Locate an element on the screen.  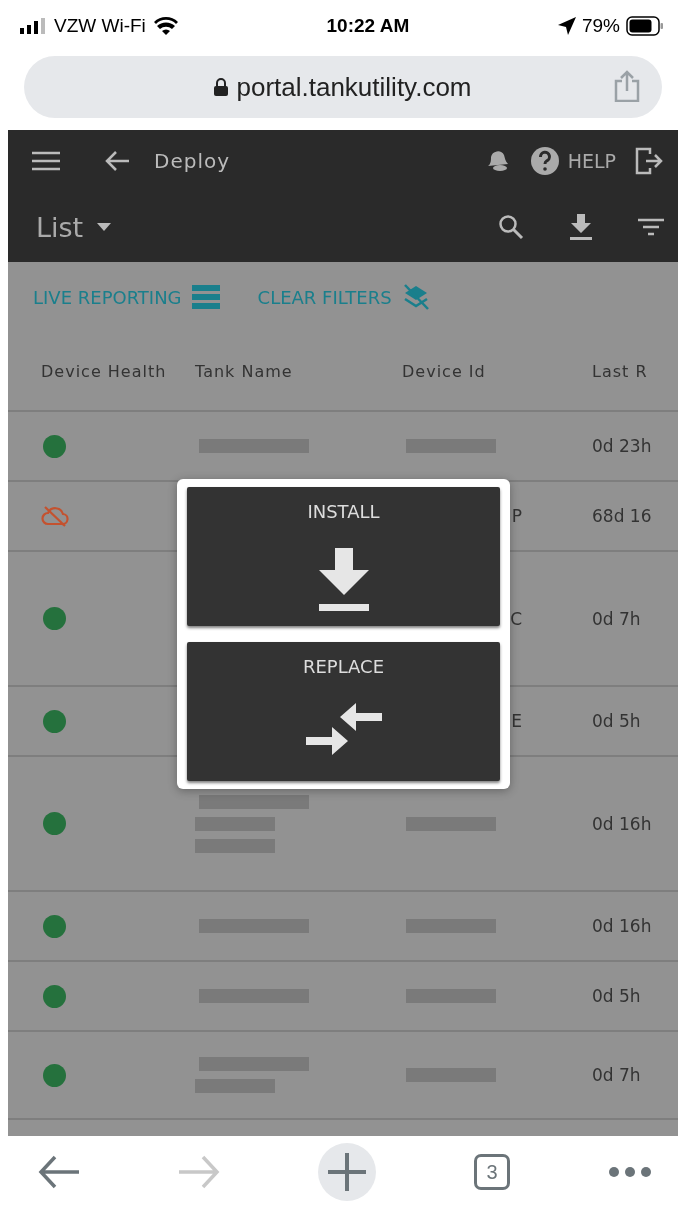
table-row: 0d 7h is located at coordinates (343, 1076).